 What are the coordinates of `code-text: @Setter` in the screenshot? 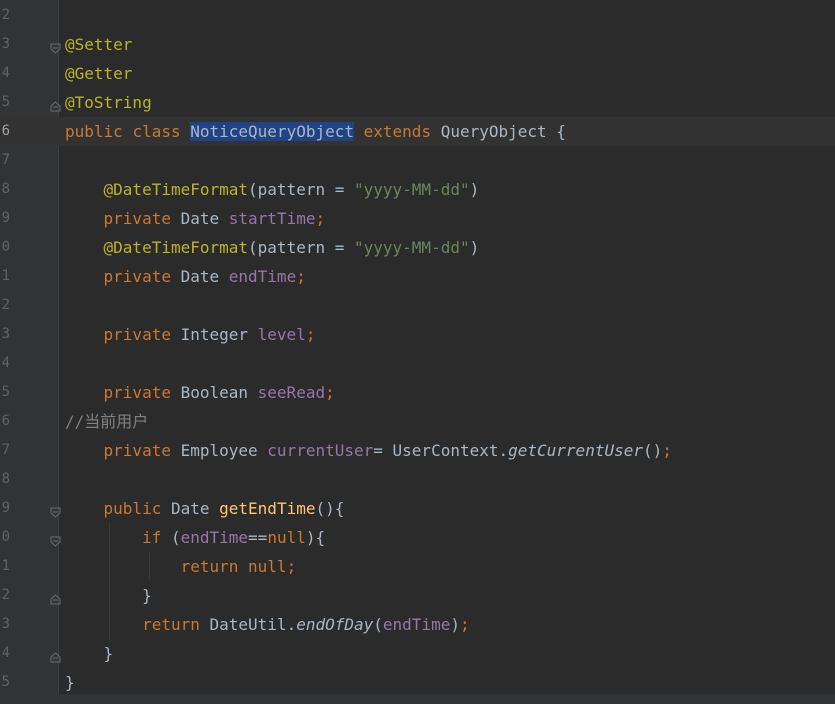 It's located at (98, 44).